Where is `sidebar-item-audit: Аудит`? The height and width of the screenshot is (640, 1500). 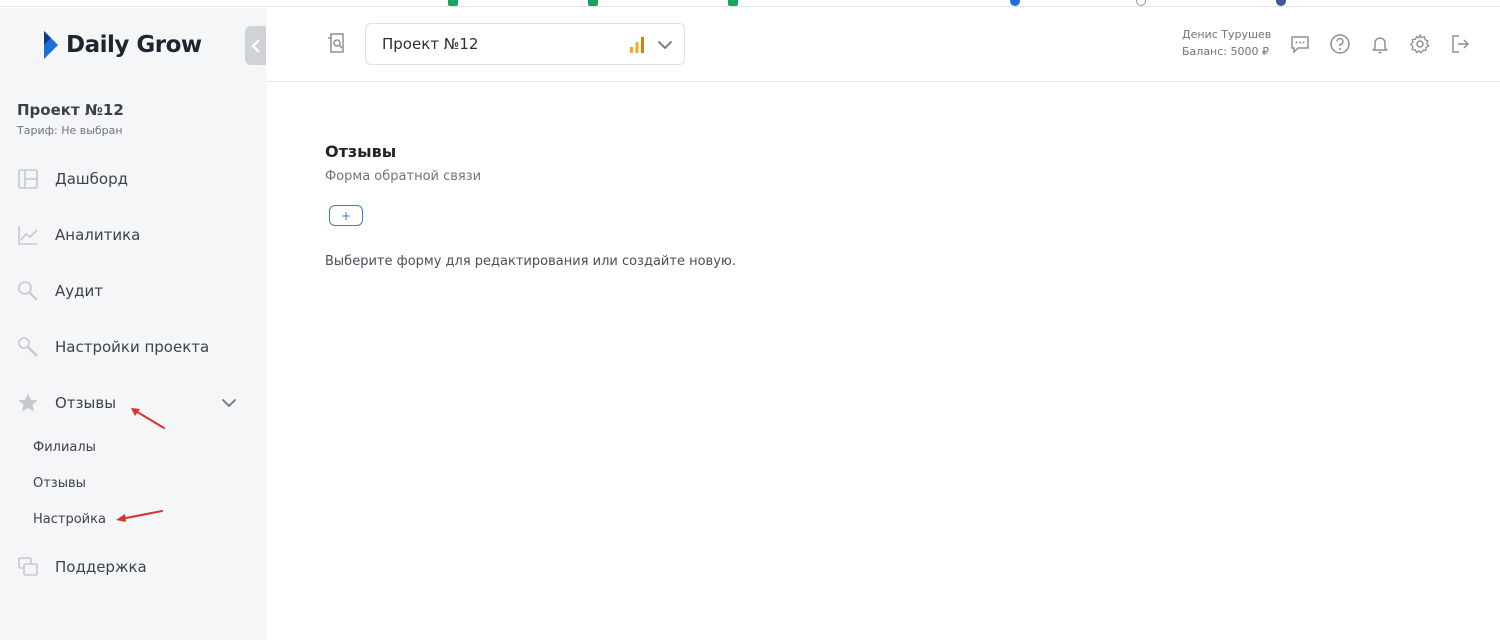
sidebar-item-audit: Аудит is located at coordinates (132, 291).